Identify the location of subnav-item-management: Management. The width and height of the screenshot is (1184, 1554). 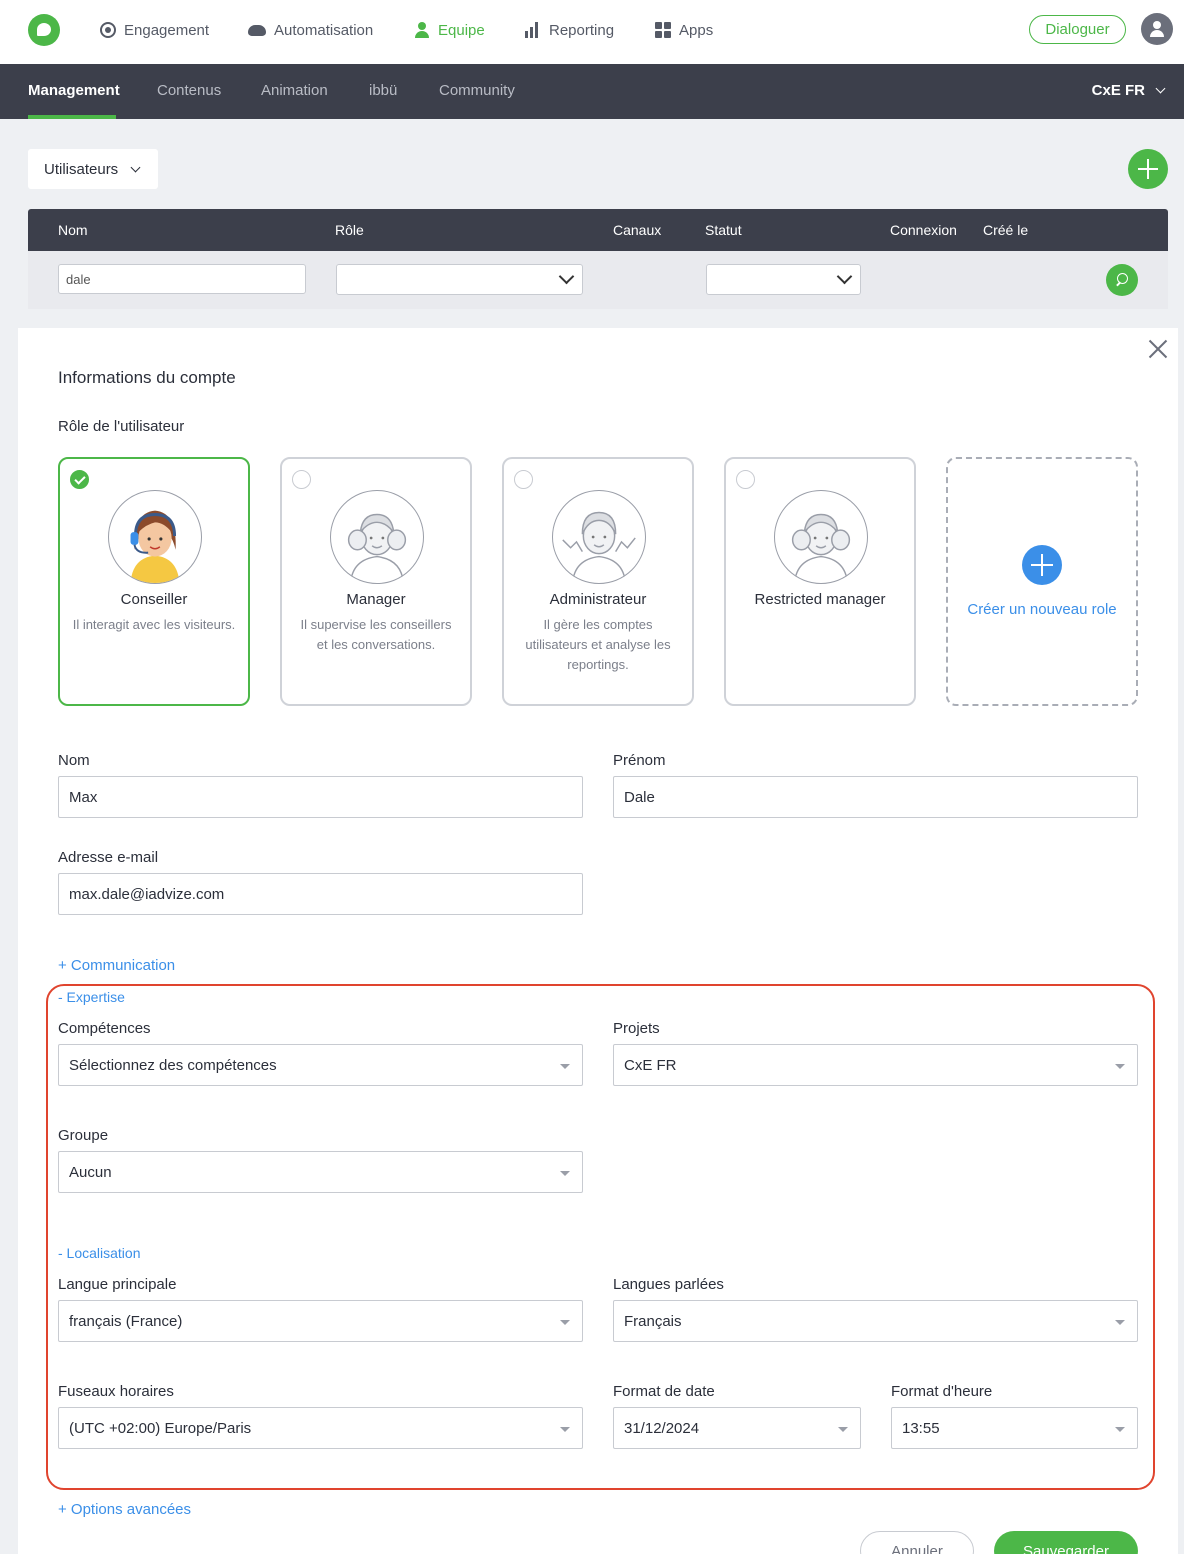
(74, 90).